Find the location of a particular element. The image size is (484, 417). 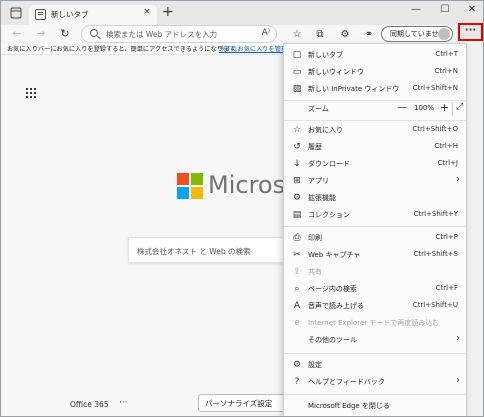

history-icon: ↺ is located at coordinates (297, 147).